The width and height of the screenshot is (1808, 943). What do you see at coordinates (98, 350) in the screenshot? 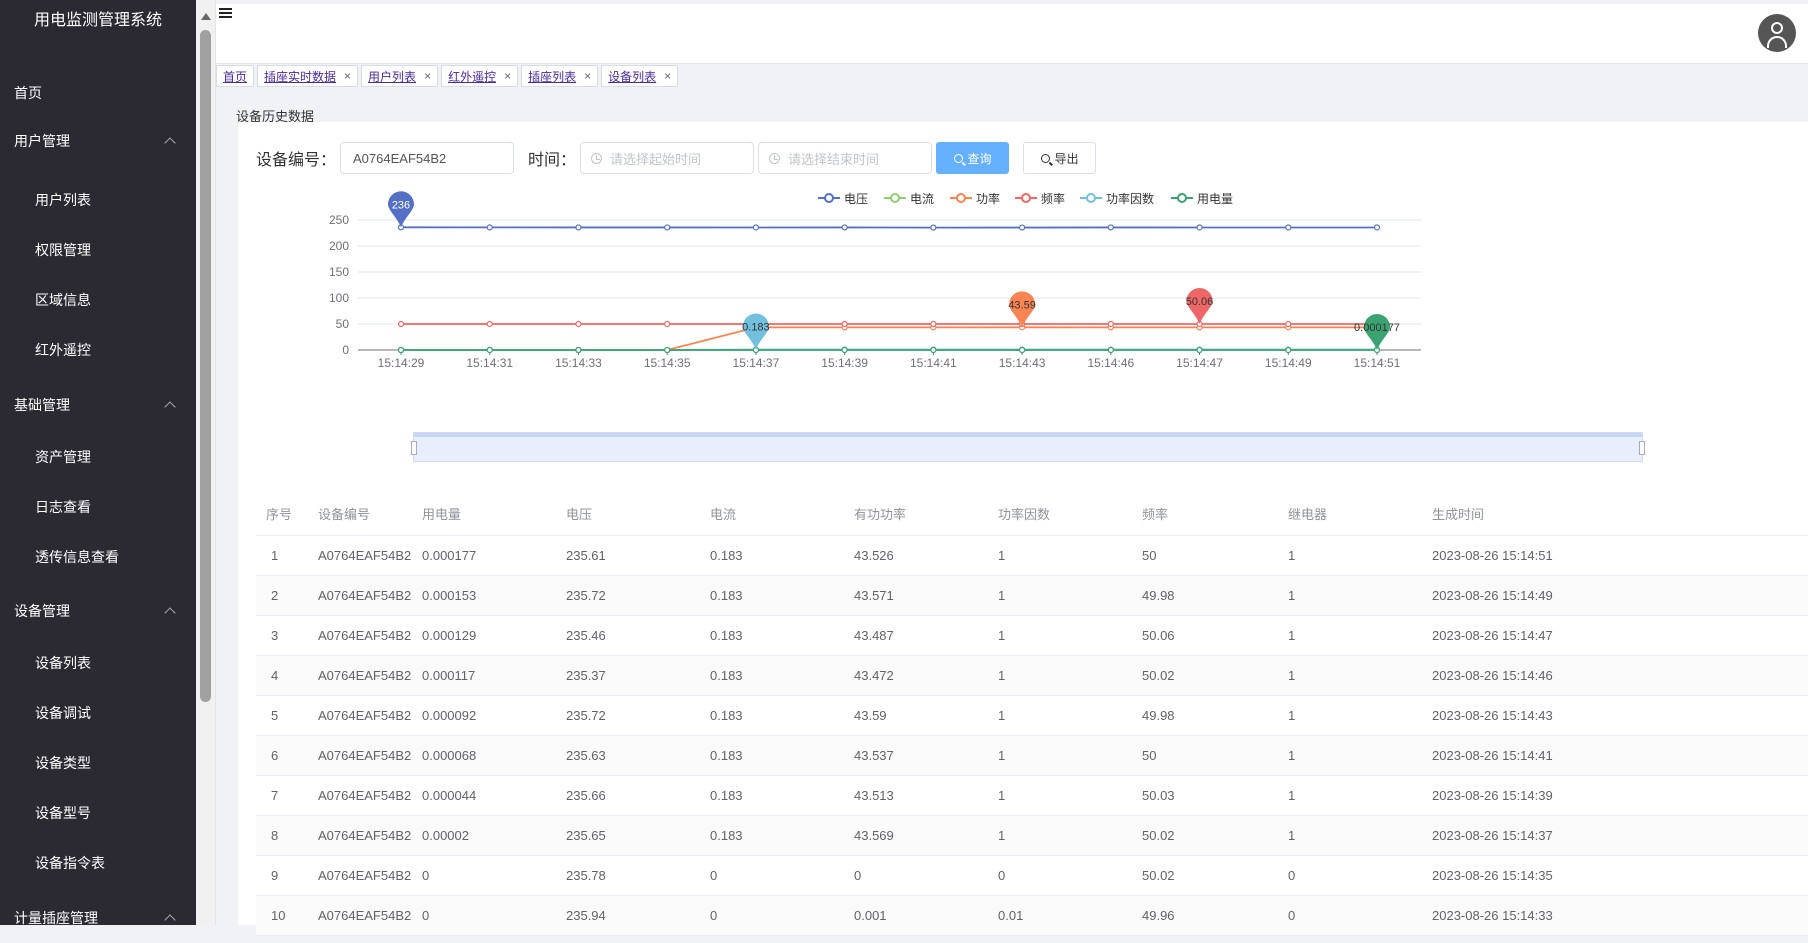
I see `sidebar-item-5: 红外遥控` at bounding box center [98, 350].